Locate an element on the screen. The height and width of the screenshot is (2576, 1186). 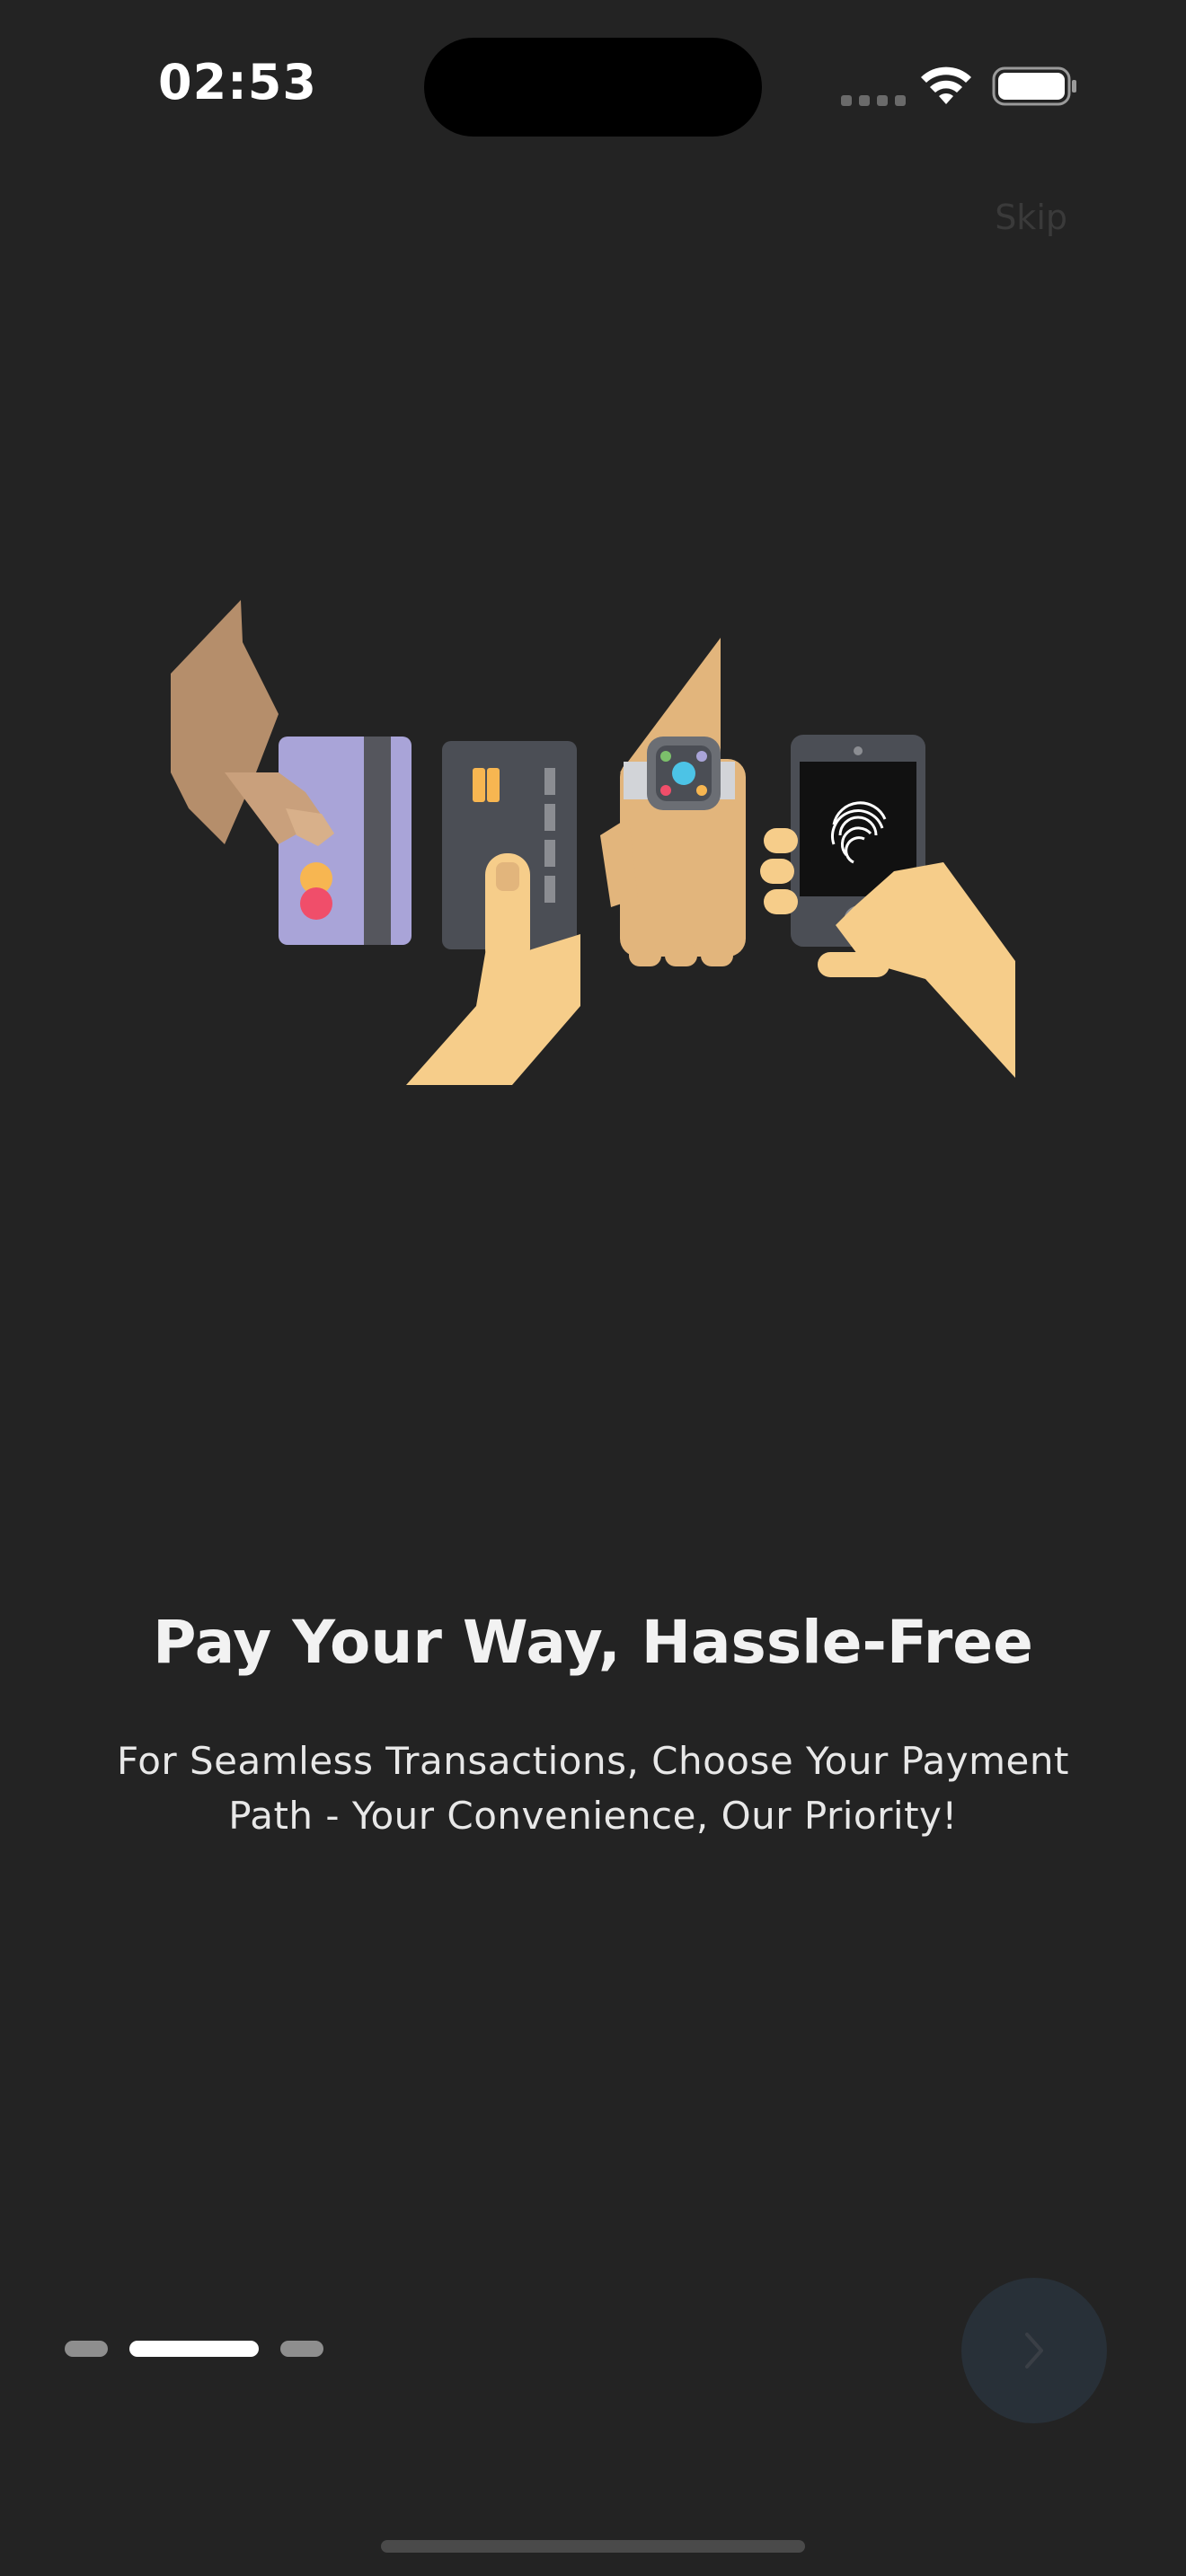
battery-icon is located at coordinates (1034, 86).